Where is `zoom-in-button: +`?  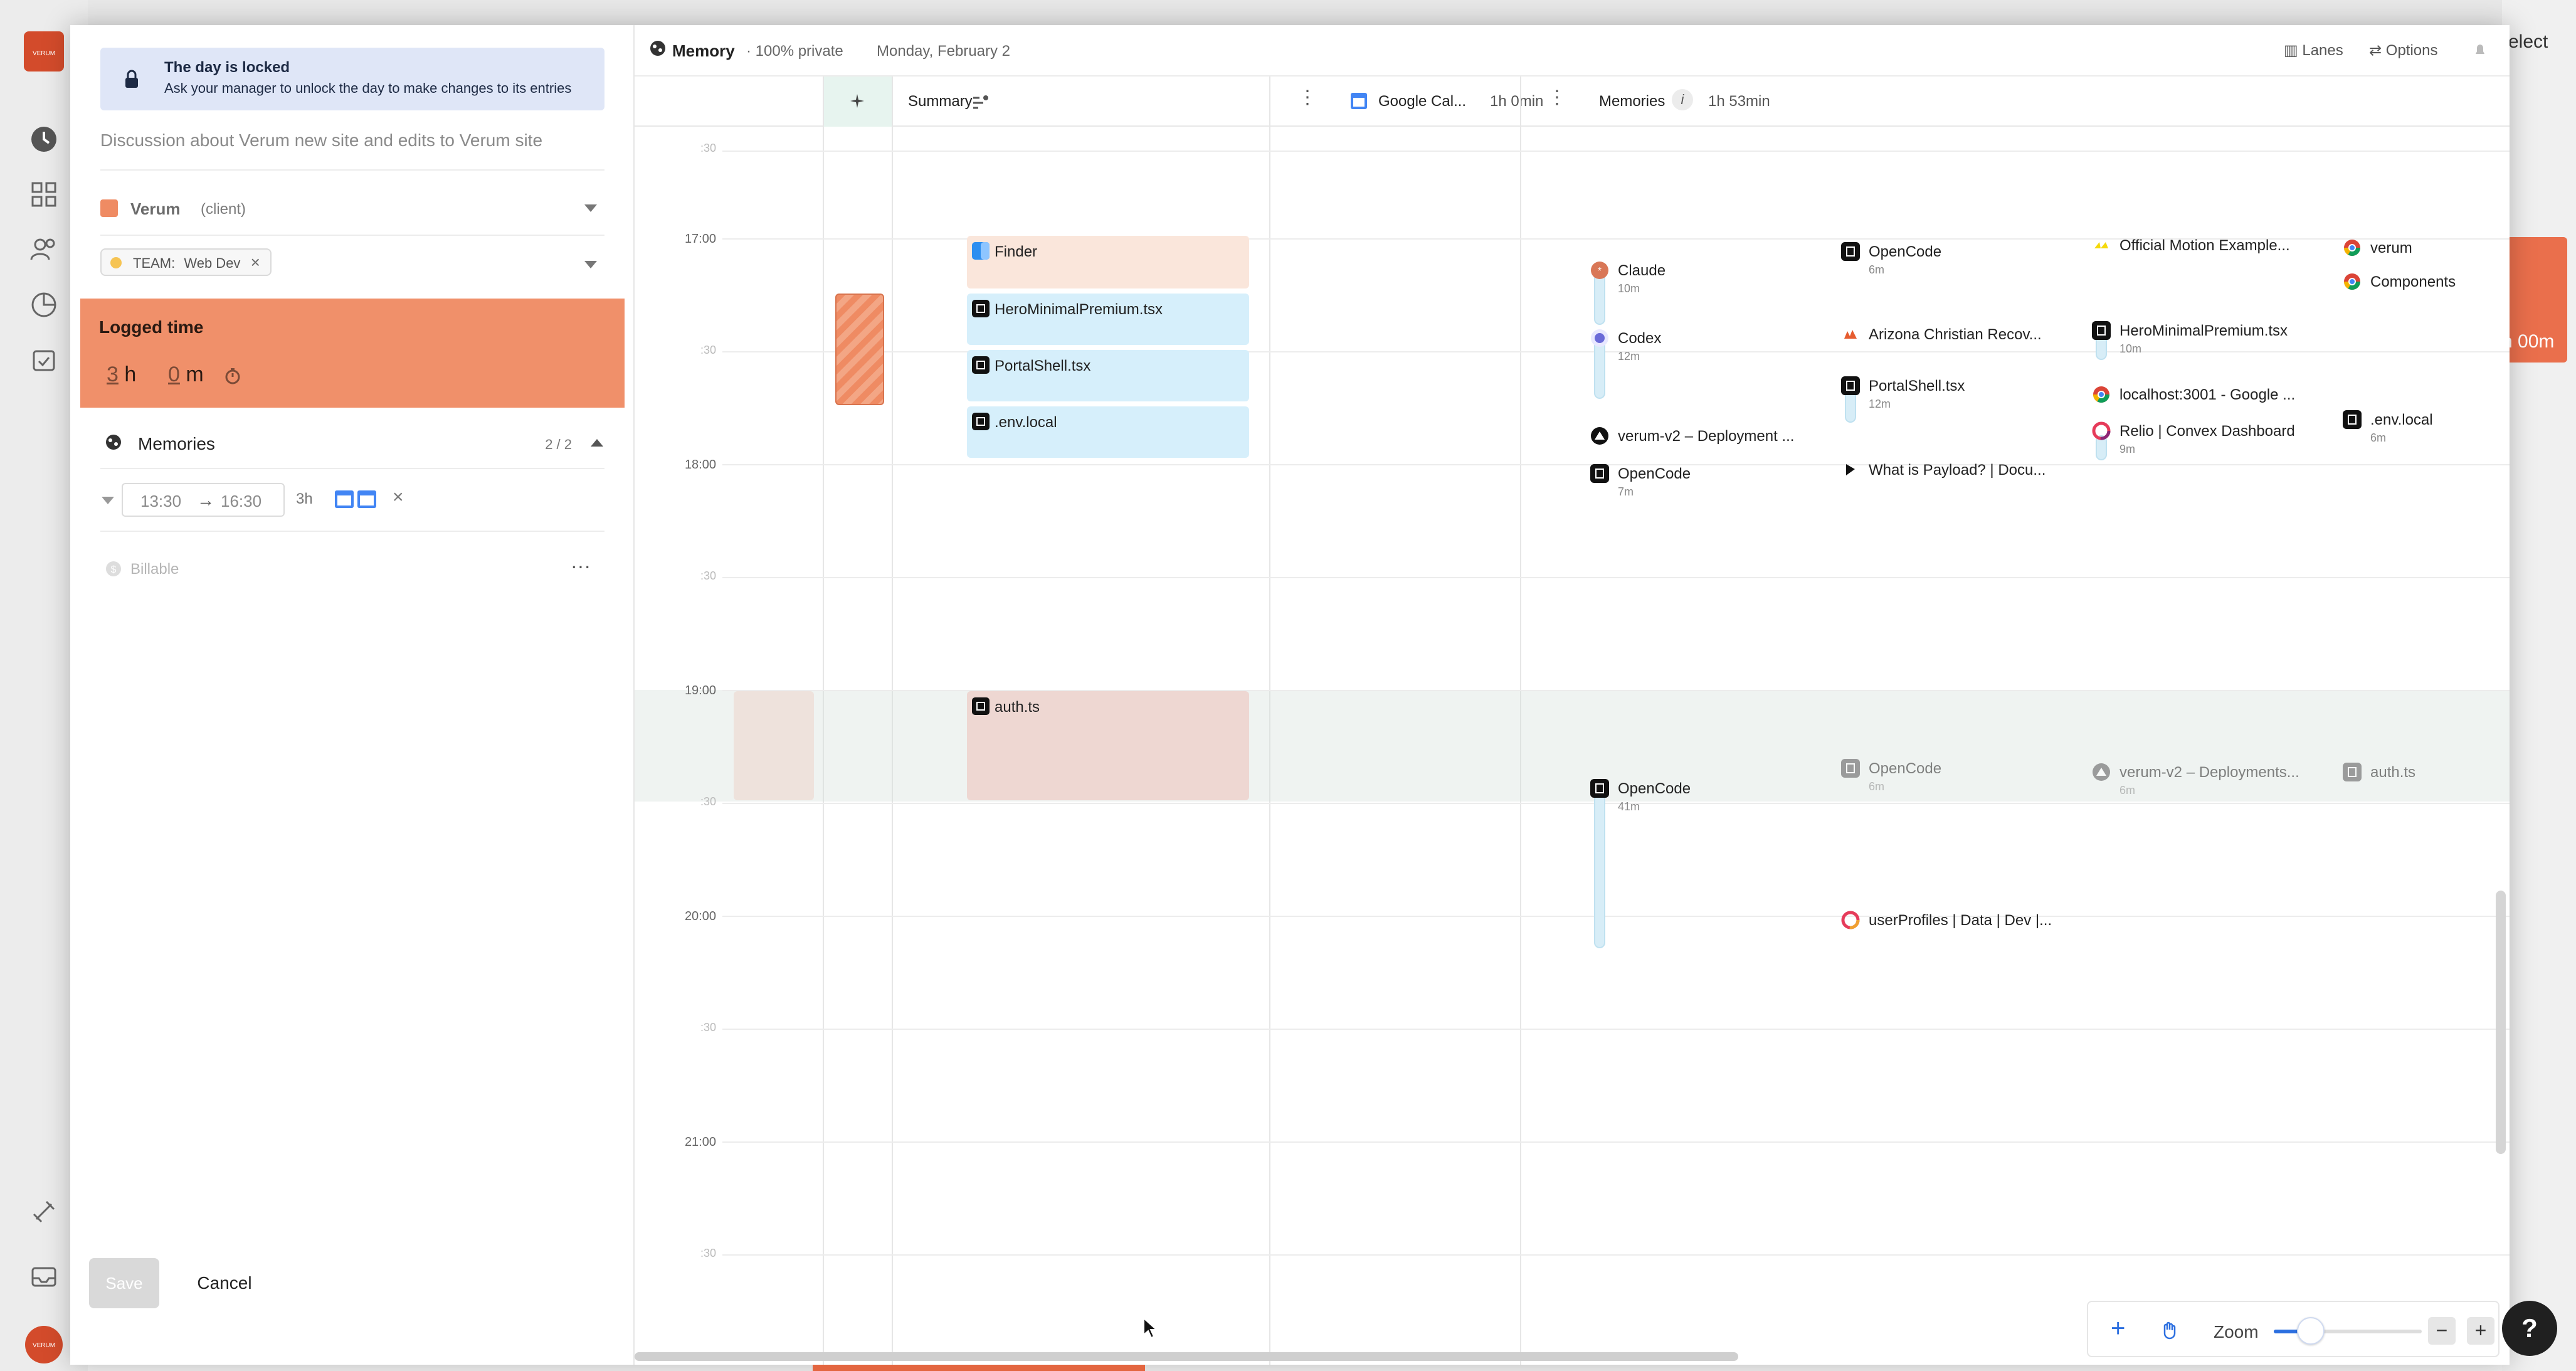 zoom-in-button: + is located at coordinates (2480, 1331).